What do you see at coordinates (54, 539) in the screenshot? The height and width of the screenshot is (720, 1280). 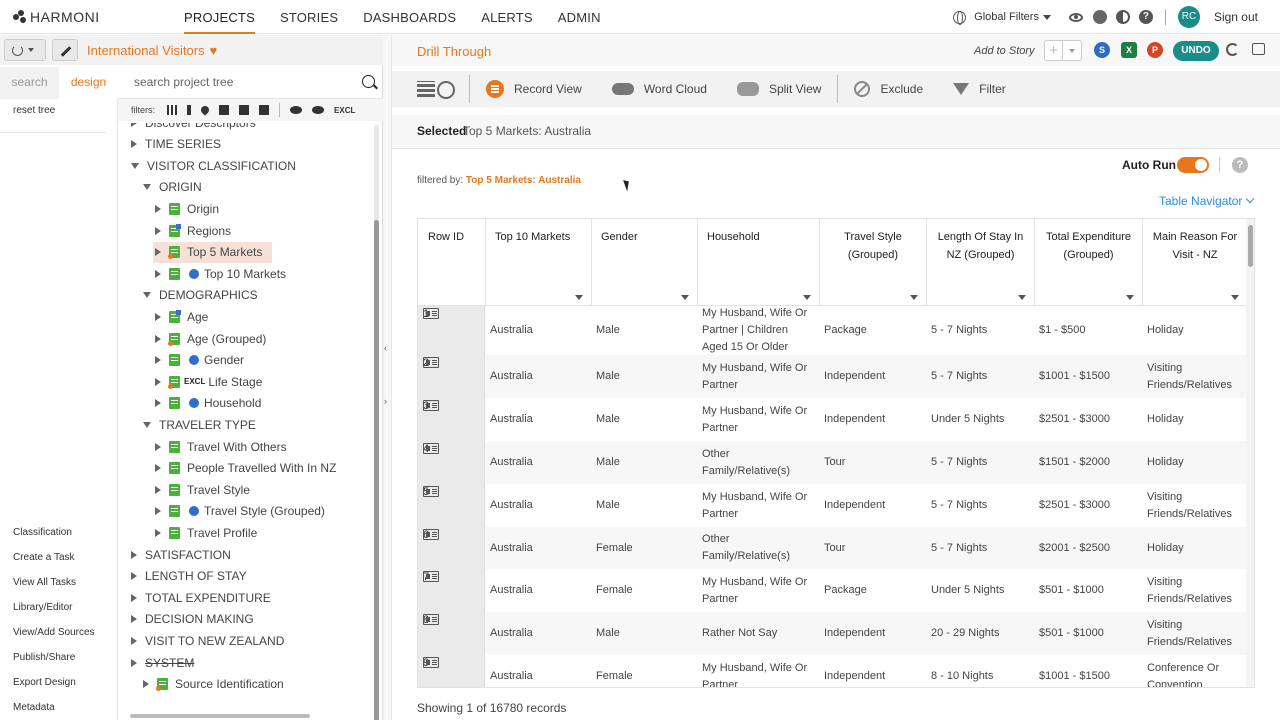 I see `sidebar-link-classification: Classification` at bounding box center [54, 539].